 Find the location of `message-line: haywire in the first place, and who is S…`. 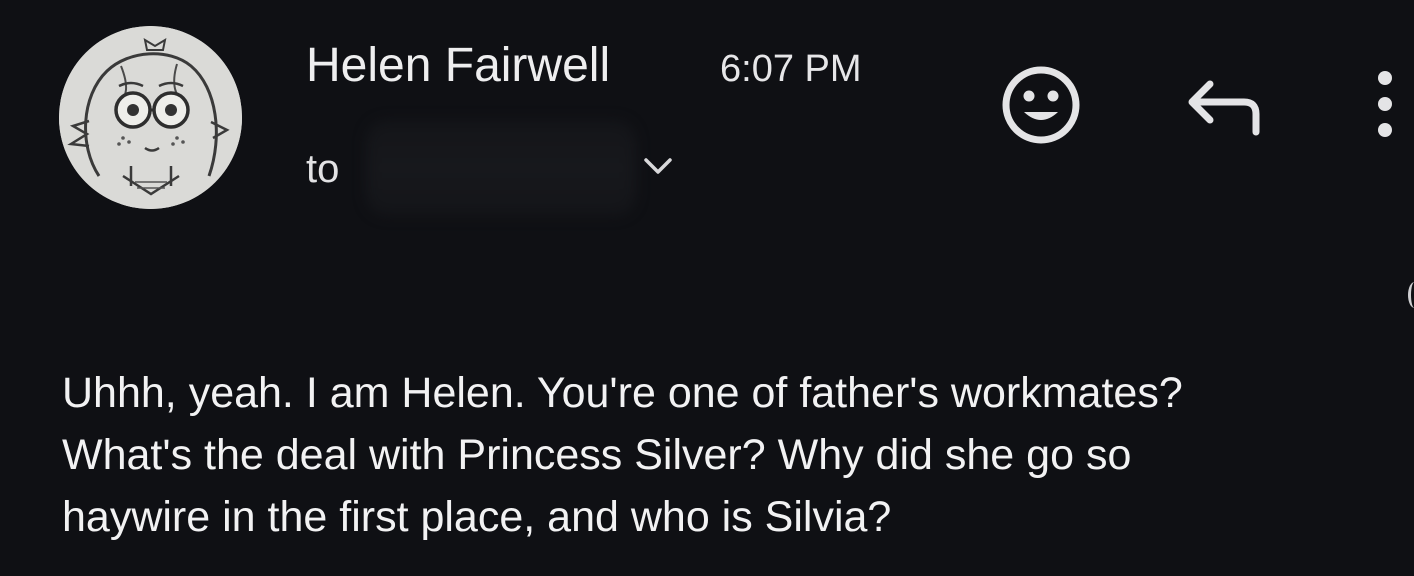

message-line: haywire in the first place, and who is S… is located at coordinates (477, 517).